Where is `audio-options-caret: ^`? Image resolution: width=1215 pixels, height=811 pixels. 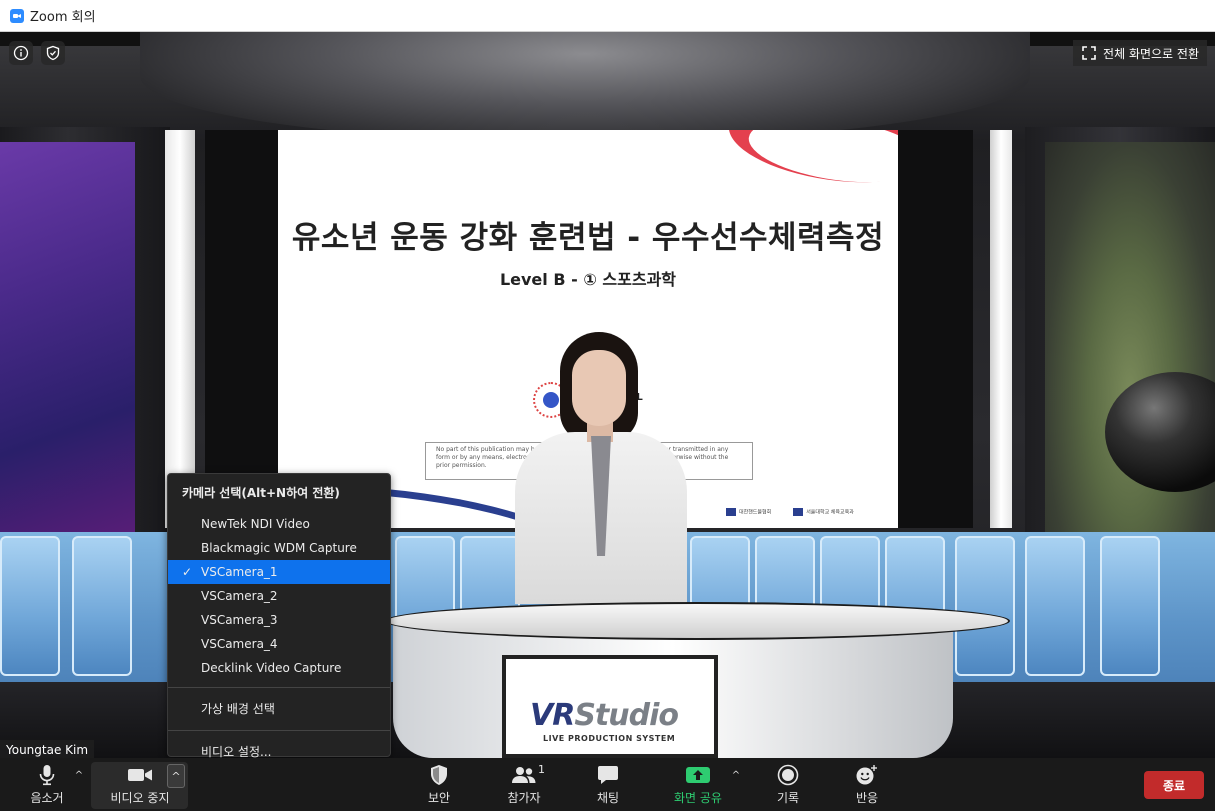
audio-options-caret: ^ is located at coordinates (79, 775).